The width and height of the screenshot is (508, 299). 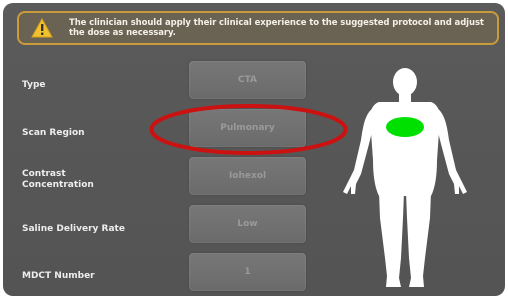 What do you see at coordinates (247, 176) in the screenshot?
I see `contrast-concentration-field: Iohexol` at bounding box center [247, 176].